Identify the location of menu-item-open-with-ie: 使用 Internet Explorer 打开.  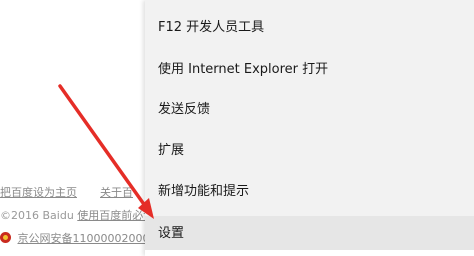
(309, 70).